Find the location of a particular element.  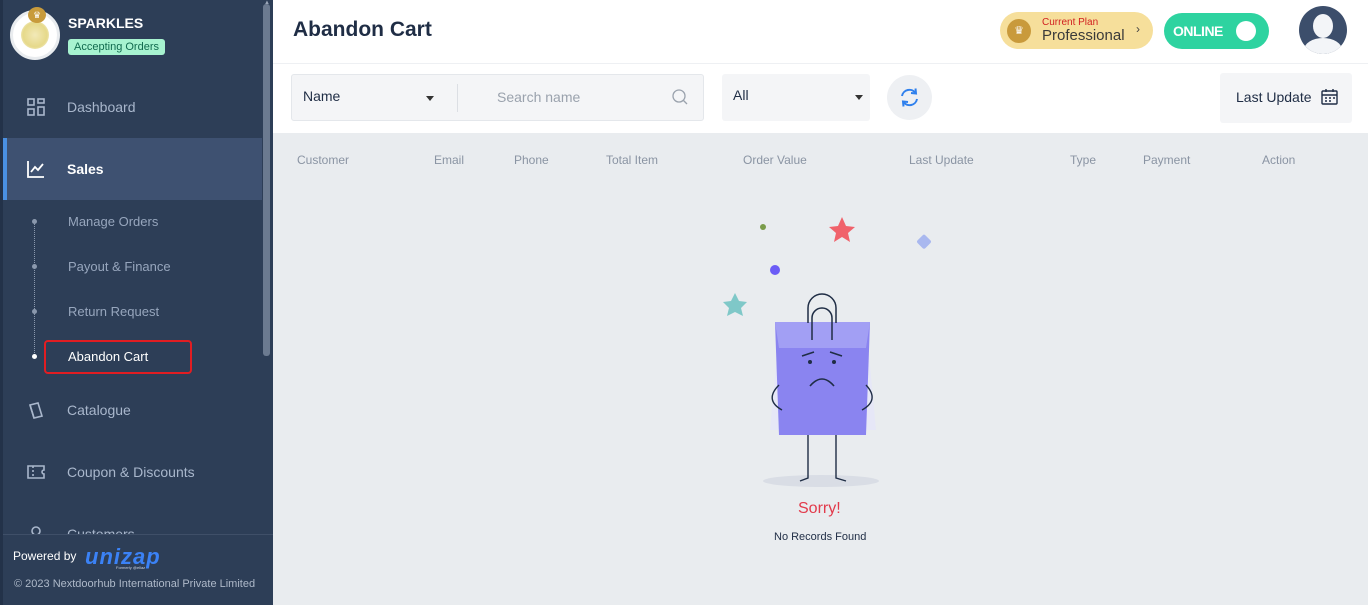

store-logo: ♛ is located at coordinates (35, 33).